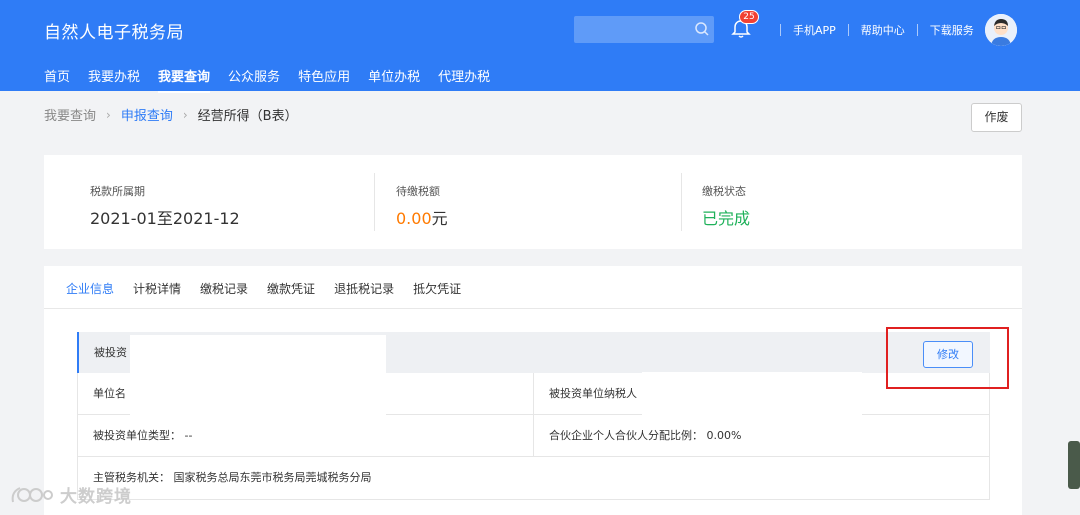  What do you see at coordinates (114, 30) in the screenshot?
I see `site-title: 自然人电子税务局` at bounding box center [114, 30].